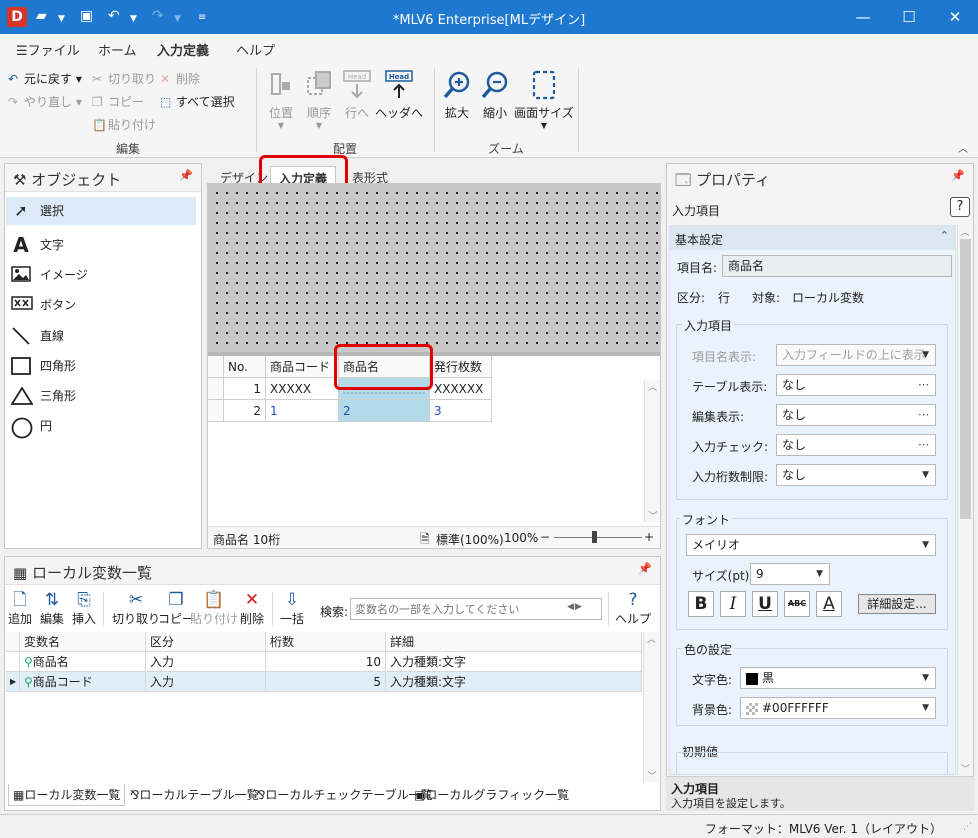  What do you see at coordinates (83, 642) in the screenshot?
I see `column-header-variable-name: 変数名` at bounding box center [83, 642].